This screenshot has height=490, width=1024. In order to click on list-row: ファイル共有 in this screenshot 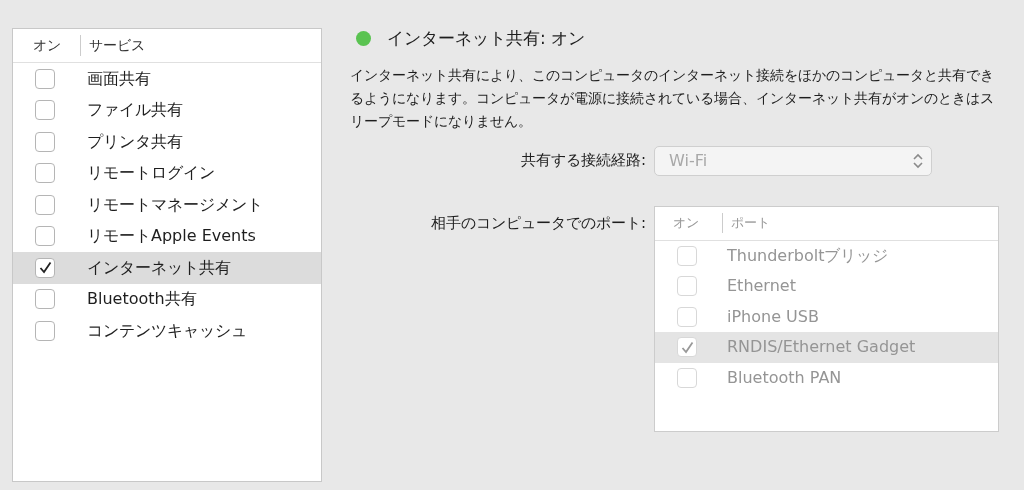, I will do `click(167, 110)`.